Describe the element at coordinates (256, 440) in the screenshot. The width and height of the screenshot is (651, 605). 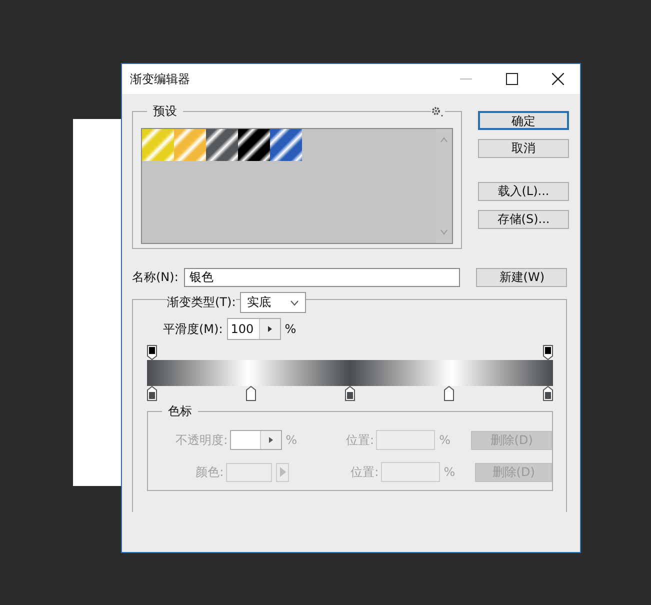
I see `opacity-field` at that location.